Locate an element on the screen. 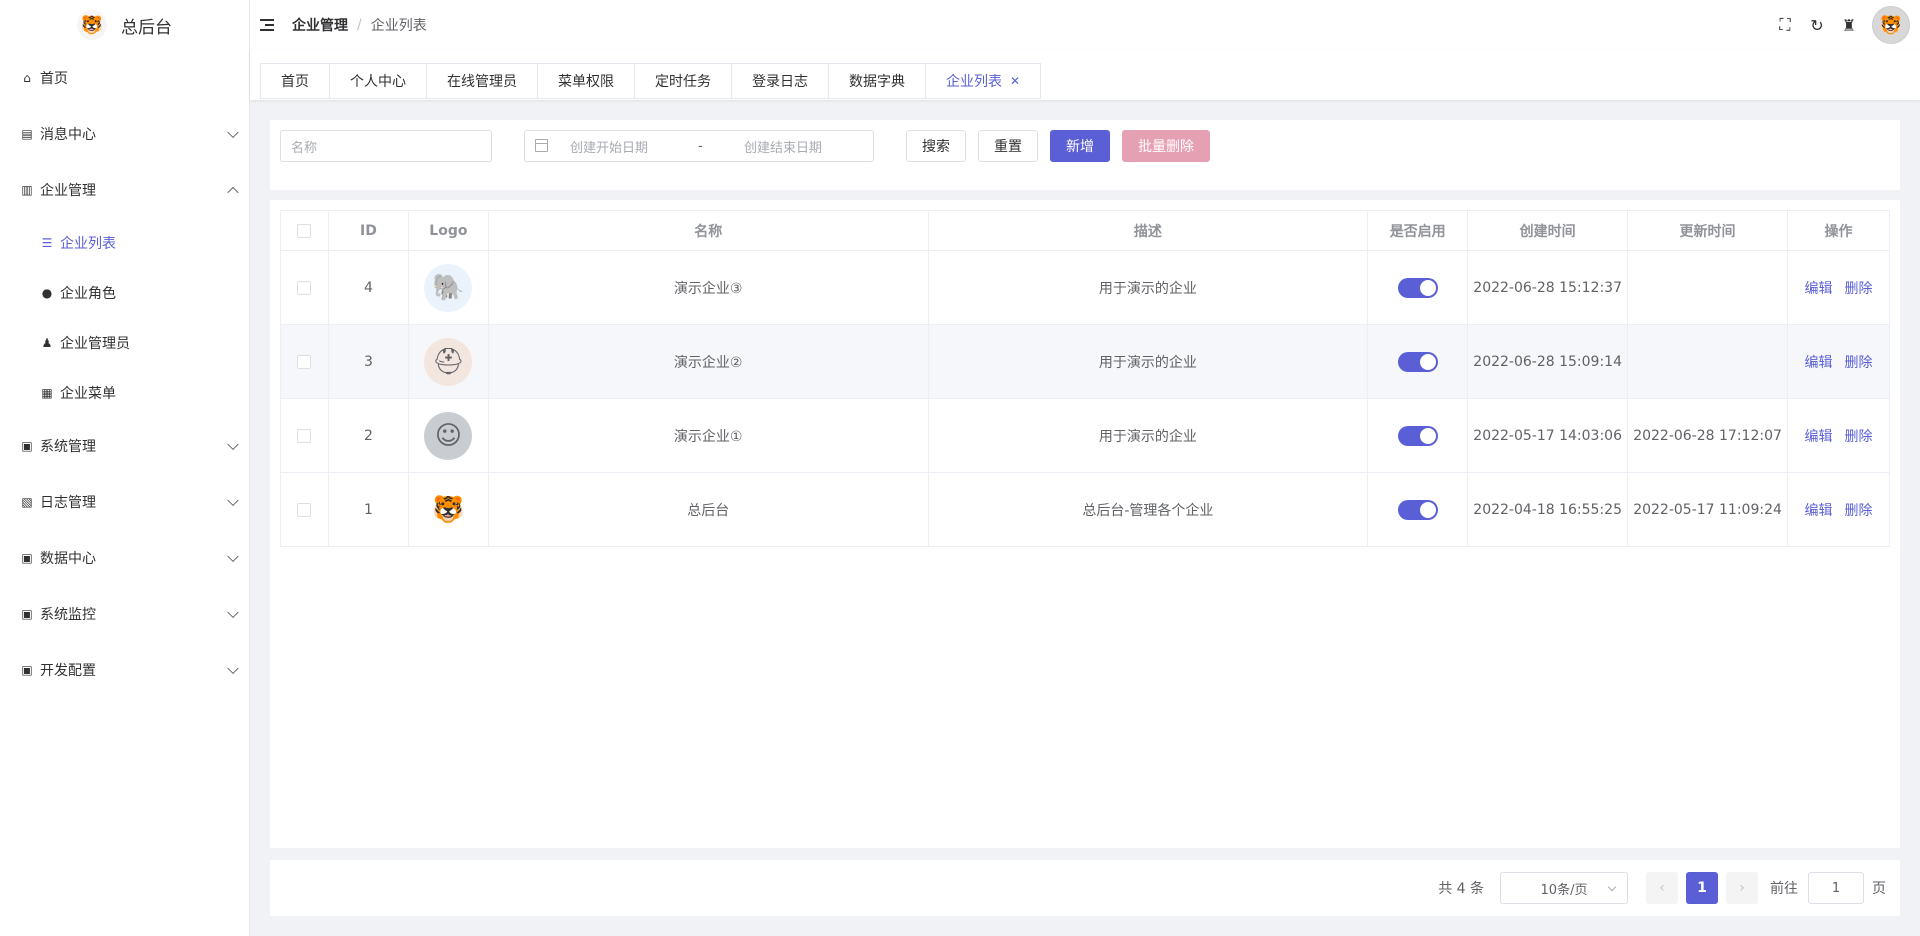  refresh-icon: ↻ is located at coordinates (1817, 25).